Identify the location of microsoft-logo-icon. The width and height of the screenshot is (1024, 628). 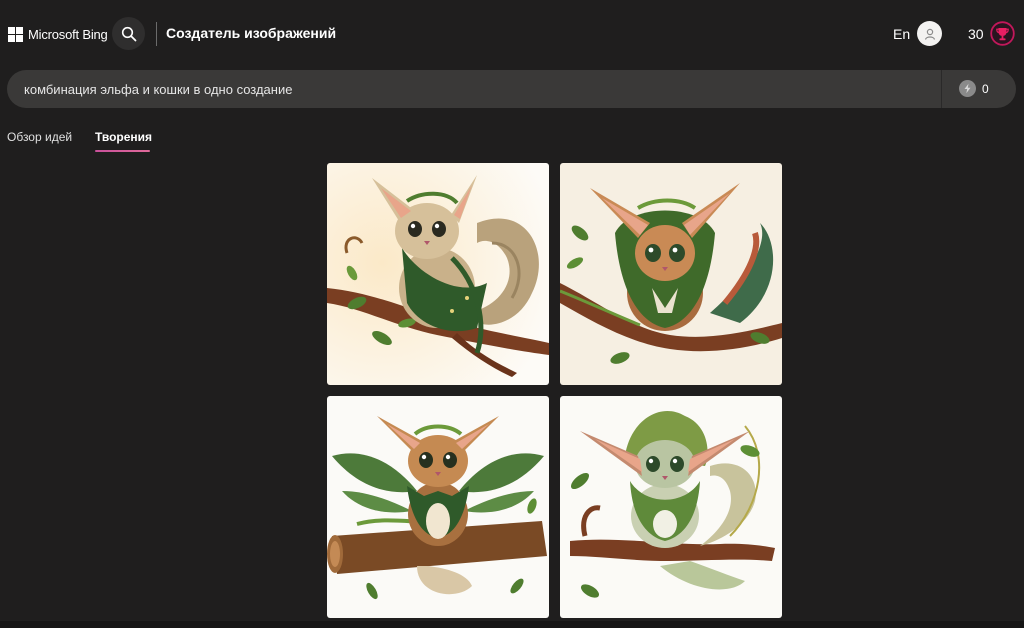
(15, 34).